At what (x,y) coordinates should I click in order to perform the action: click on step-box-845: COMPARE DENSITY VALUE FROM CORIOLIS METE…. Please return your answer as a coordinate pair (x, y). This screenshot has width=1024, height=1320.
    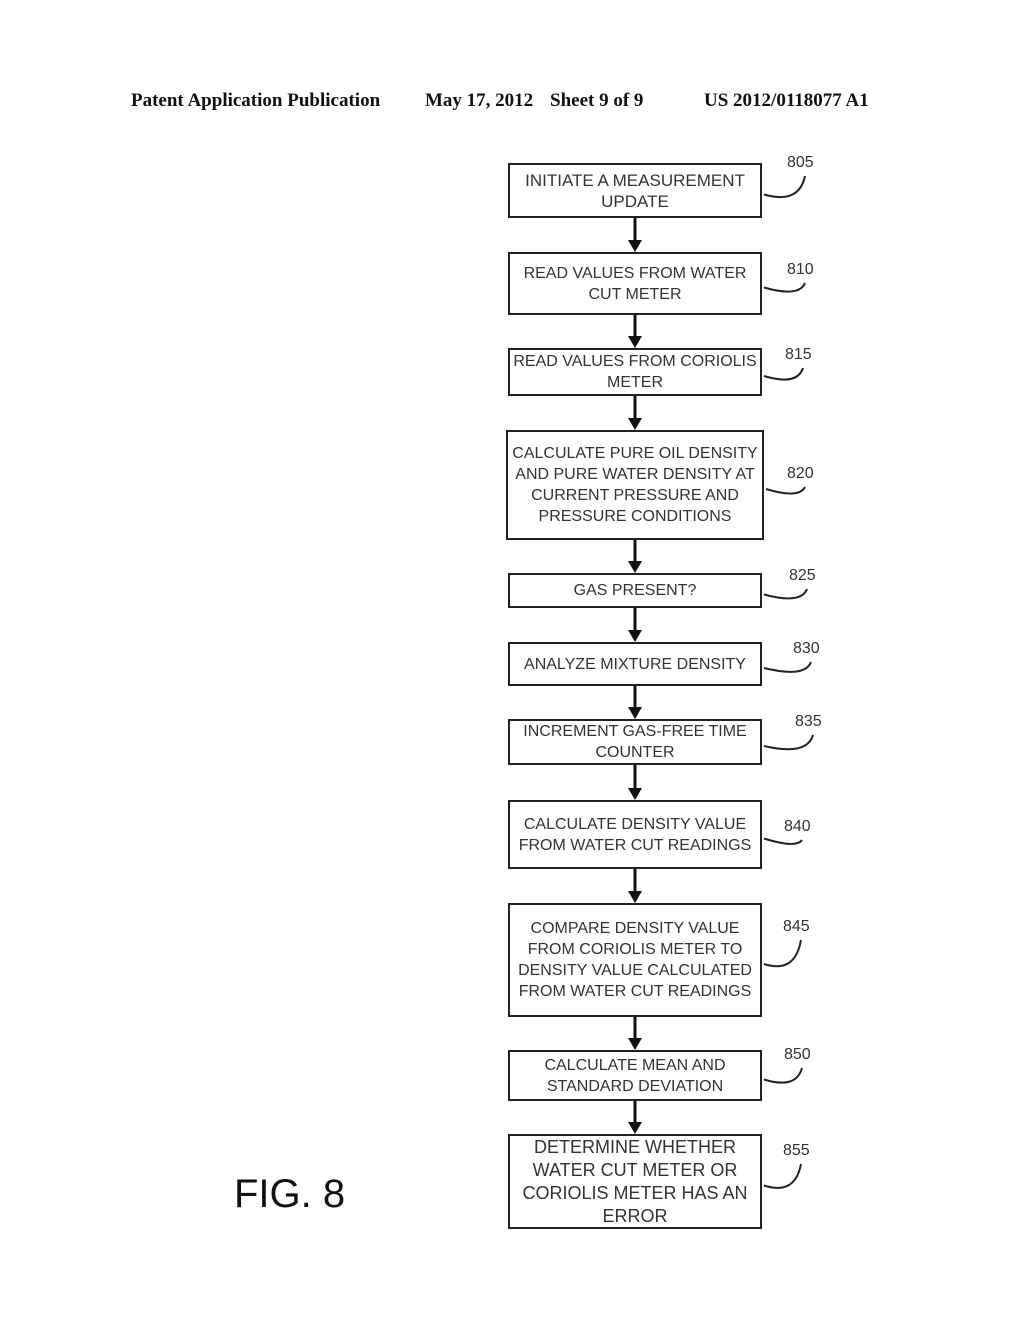
    Looking at the image, I should click on (635, 960).